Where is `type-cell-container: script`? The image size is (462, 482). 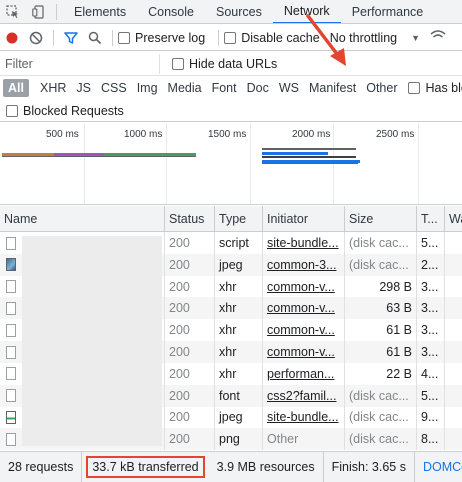 type-cell-container: script is located at coordinates (238, 243).